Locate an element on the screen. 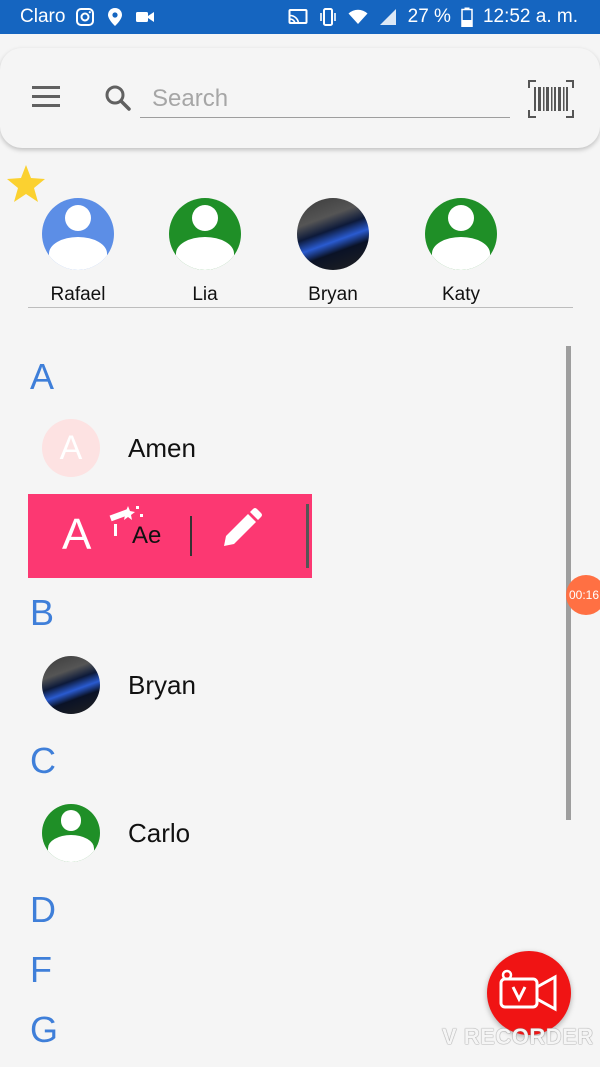 This screenshot has width=600, height=1067. cast-icon is located at coordinates (298, 17).